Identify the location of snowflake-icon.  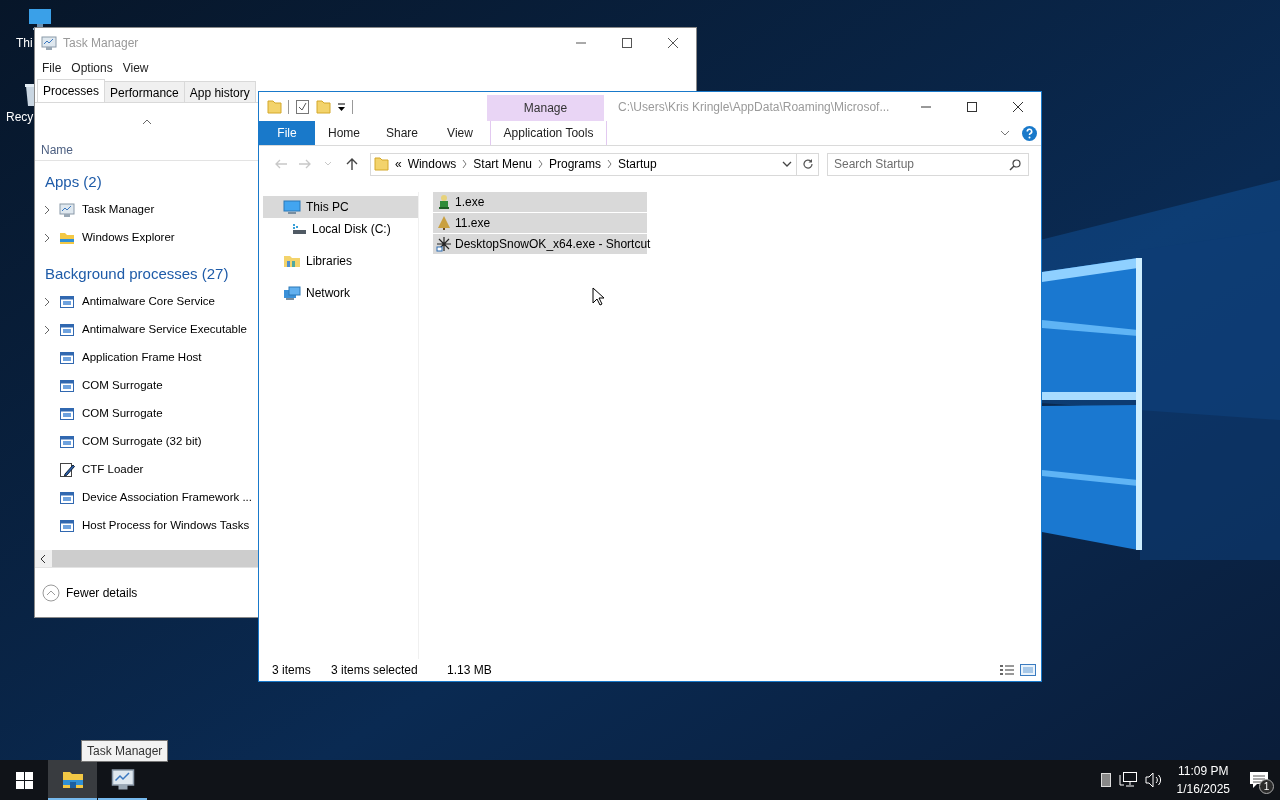
(444, 244).